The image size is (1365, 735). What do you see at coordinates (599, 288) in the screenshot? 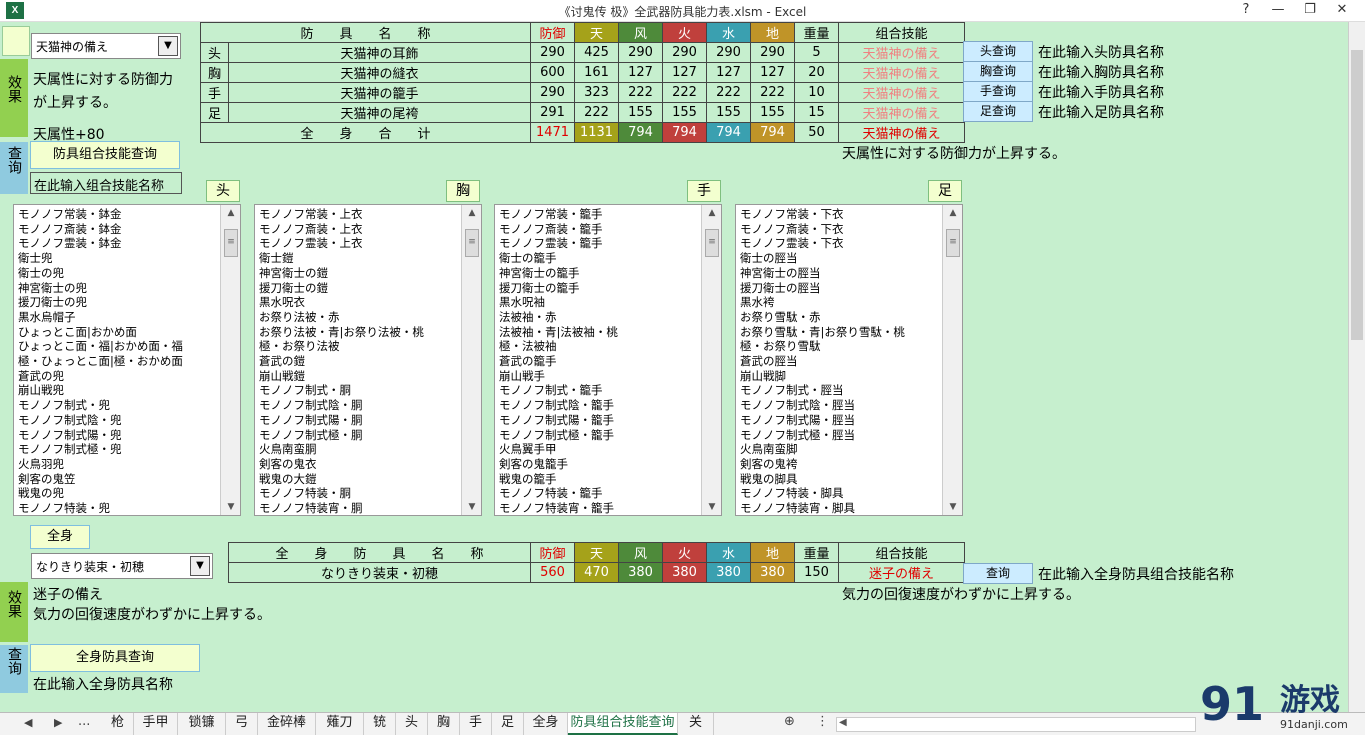
I see `list-item: 援刀衛士の籠手` at bounding box center [599, 288].